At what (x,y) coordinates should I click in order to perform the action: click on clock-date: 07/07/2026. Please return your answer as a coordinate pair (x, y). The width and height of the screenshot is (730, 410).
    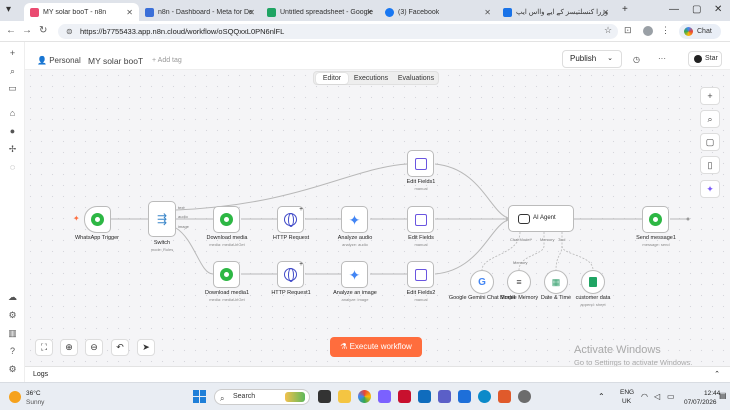
    Looking at the image, I should click on (700, 402).